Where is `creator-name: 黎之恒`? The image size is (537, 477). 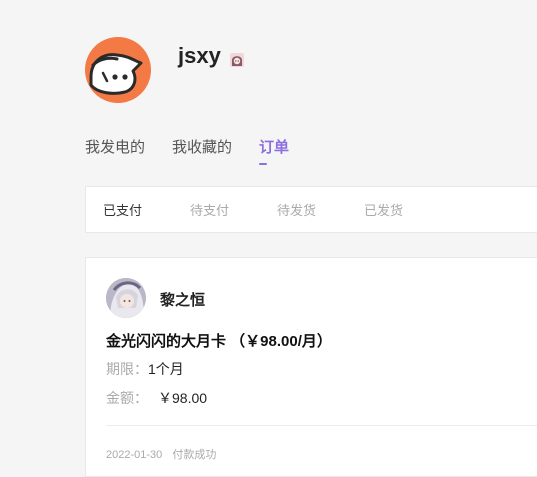 creator-name: 黎之恒 is located at coordinates (182, 299).